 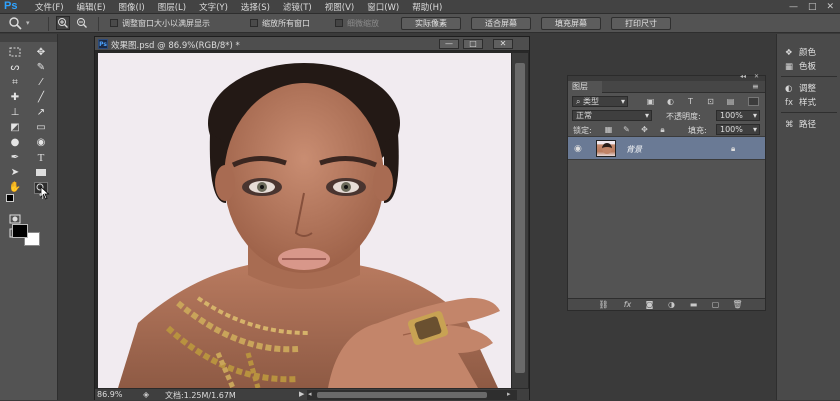 What do you see at coordinates (808, 53) in the screenshot?
I see `dock-color-label: 颜色` at bounding box center [808, 53].